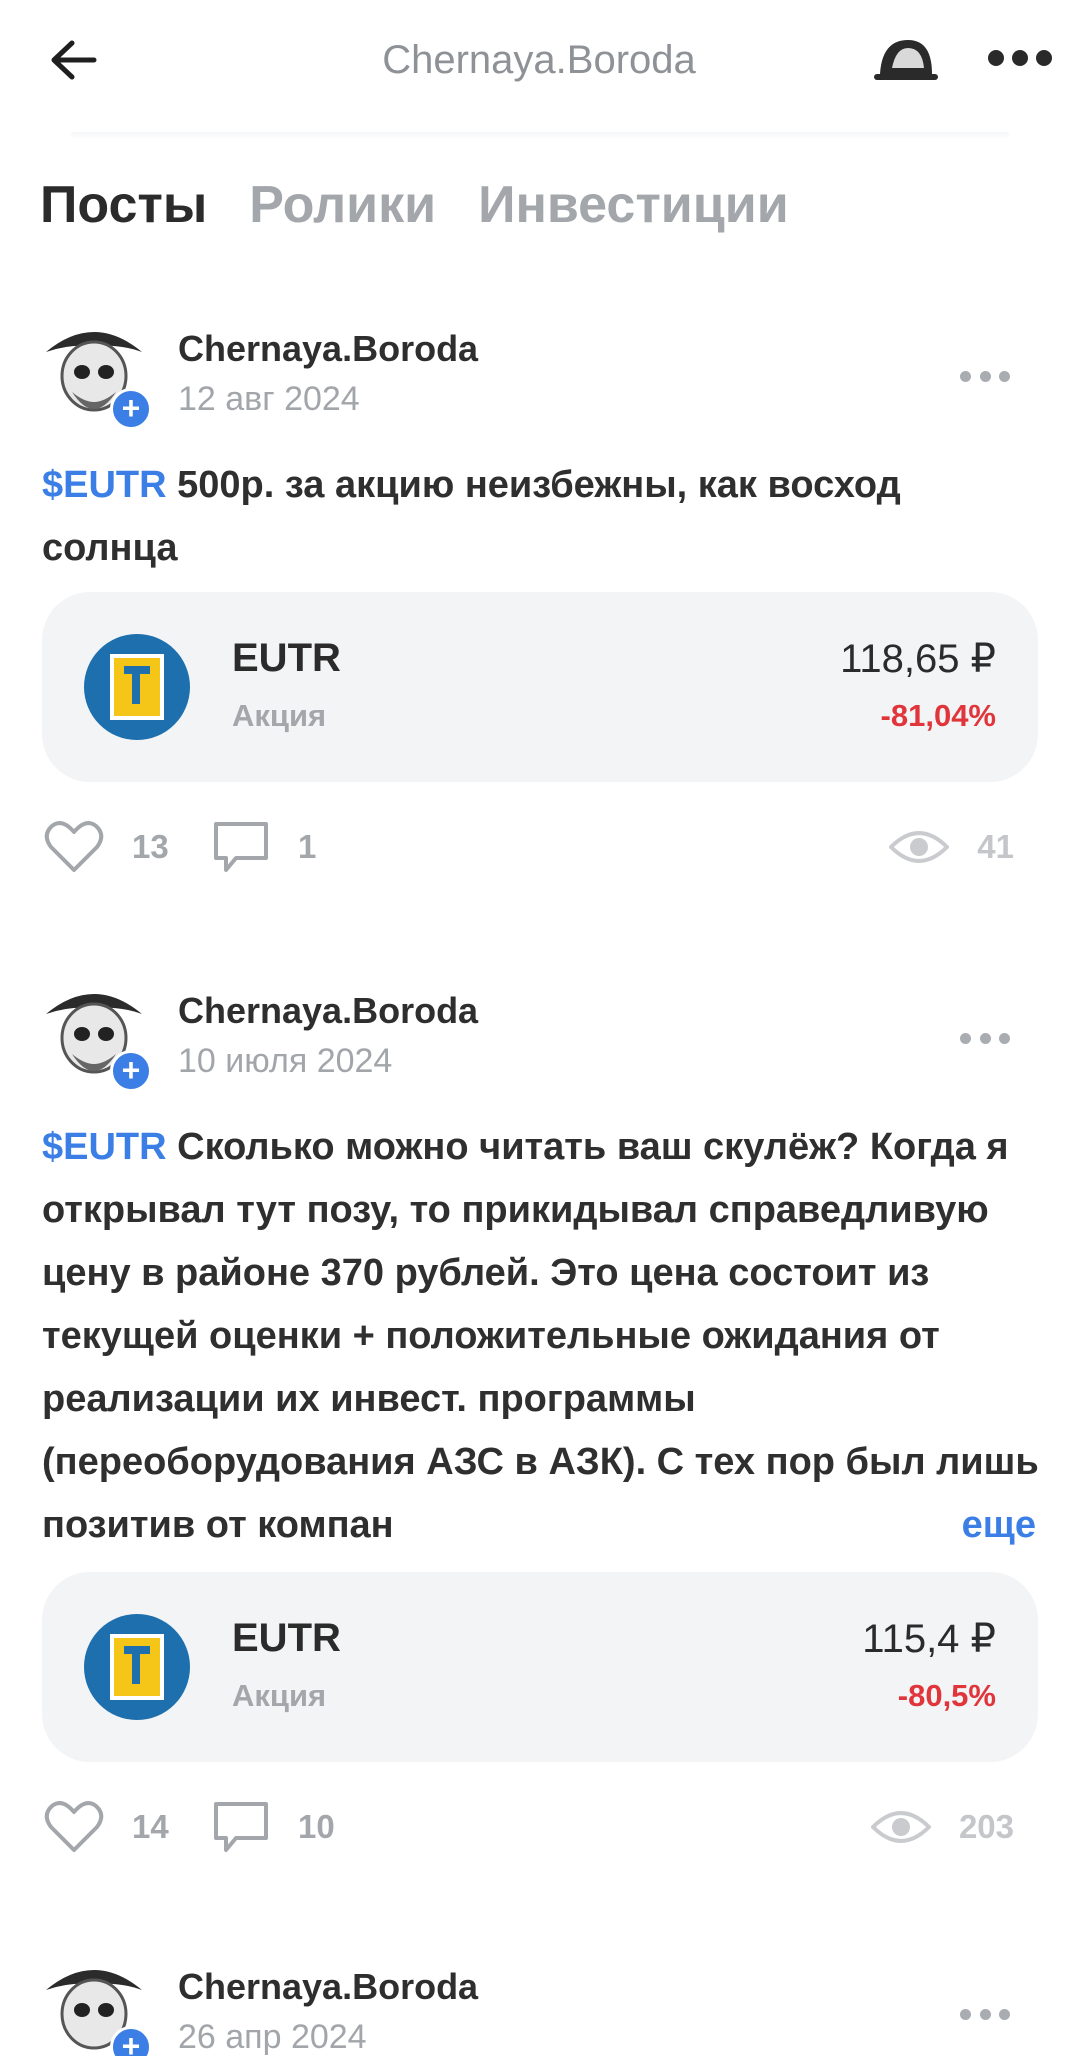 The height and width of the screenshot is (2056, 1078). What do you see at coordinates (540, 135) in the screenshot?
I see `header-divider` at bounding box center [540, 135].